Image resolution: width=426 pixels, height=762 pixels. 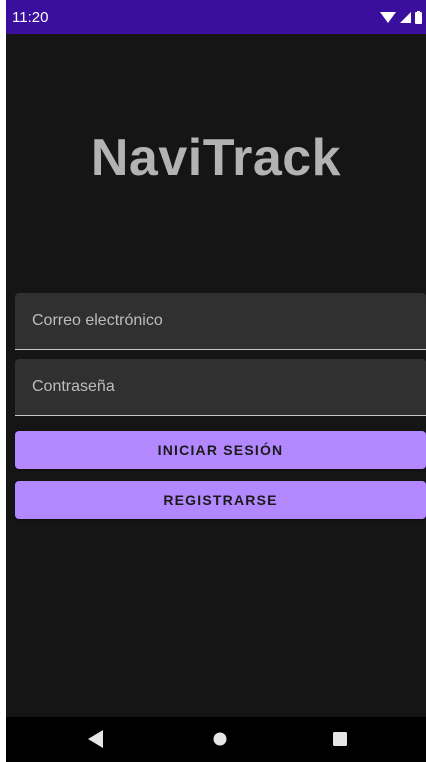 I want to click on email-input, so click(x=220, y=321).